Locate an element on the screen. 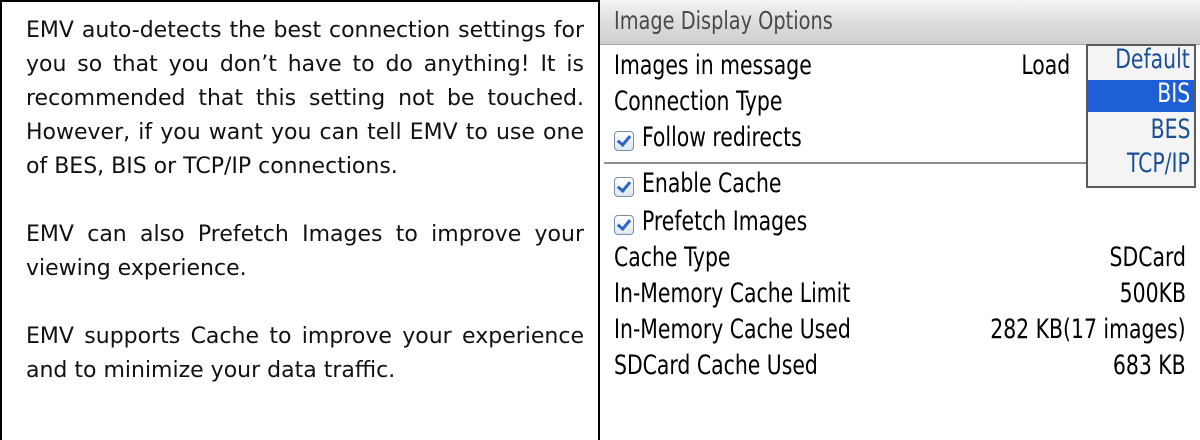 The width and height of the screenshot is (1200, 440). left-border is located at coordinates (1, 220).